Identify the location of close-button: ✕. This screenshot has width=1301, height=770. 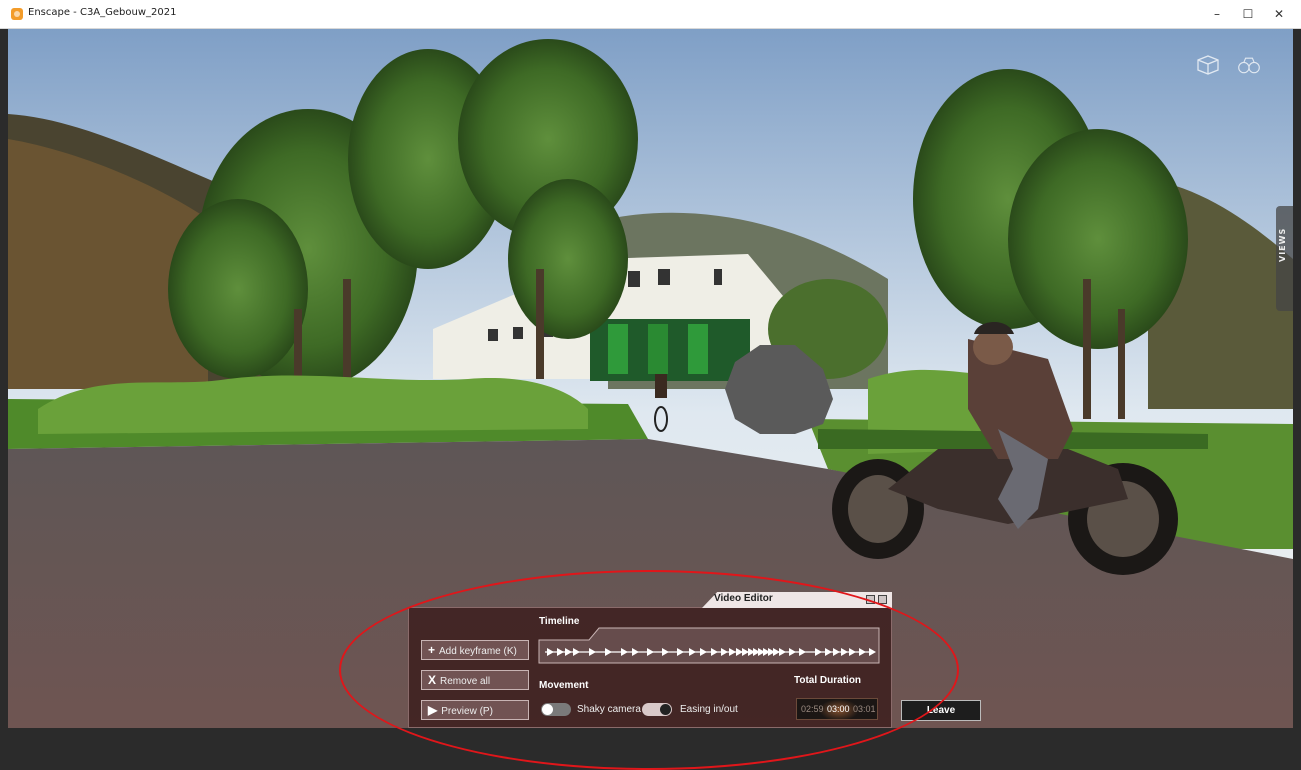
(1279, 14).